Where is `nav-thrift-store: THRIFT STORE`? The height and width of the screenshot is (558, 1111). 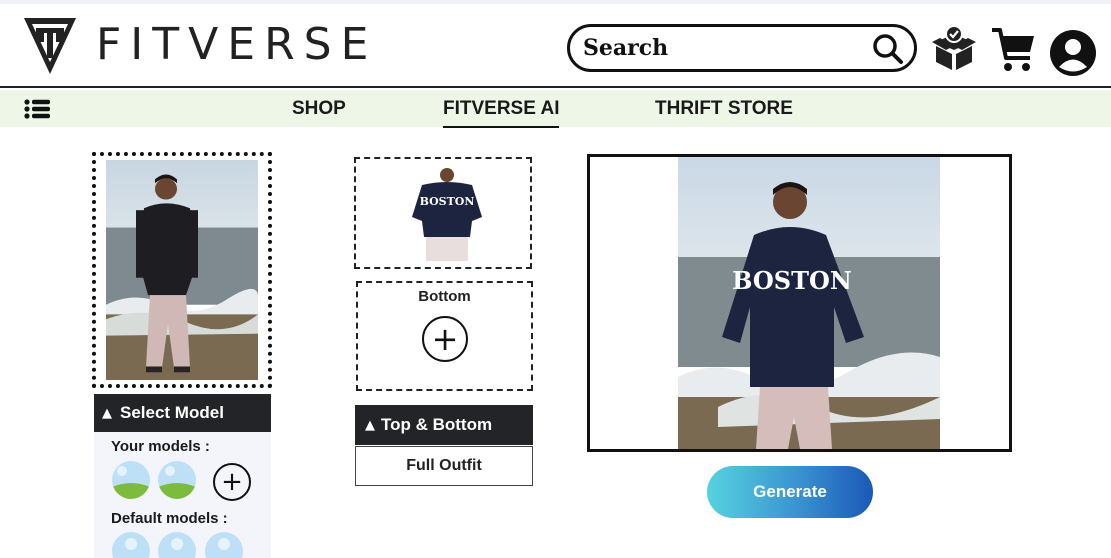 nav-thrift-store: THRIFT STORE is located at coordinates (724, 108).